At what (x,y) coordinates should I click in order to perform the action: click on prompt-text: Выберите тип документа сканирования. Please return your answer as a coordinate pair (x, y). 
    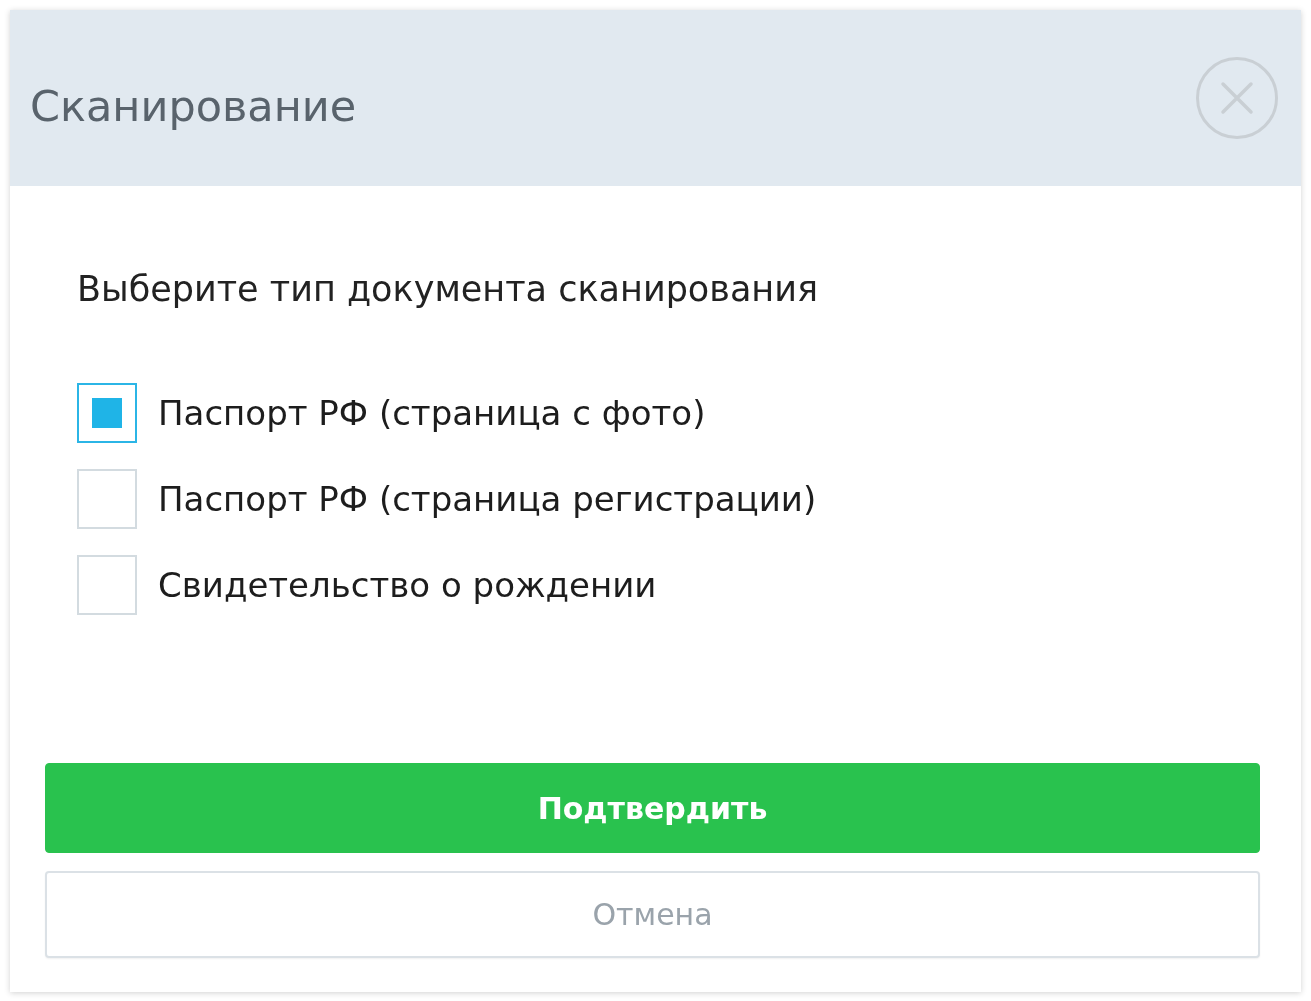
    Looking at the image, I should click on (448, 289).